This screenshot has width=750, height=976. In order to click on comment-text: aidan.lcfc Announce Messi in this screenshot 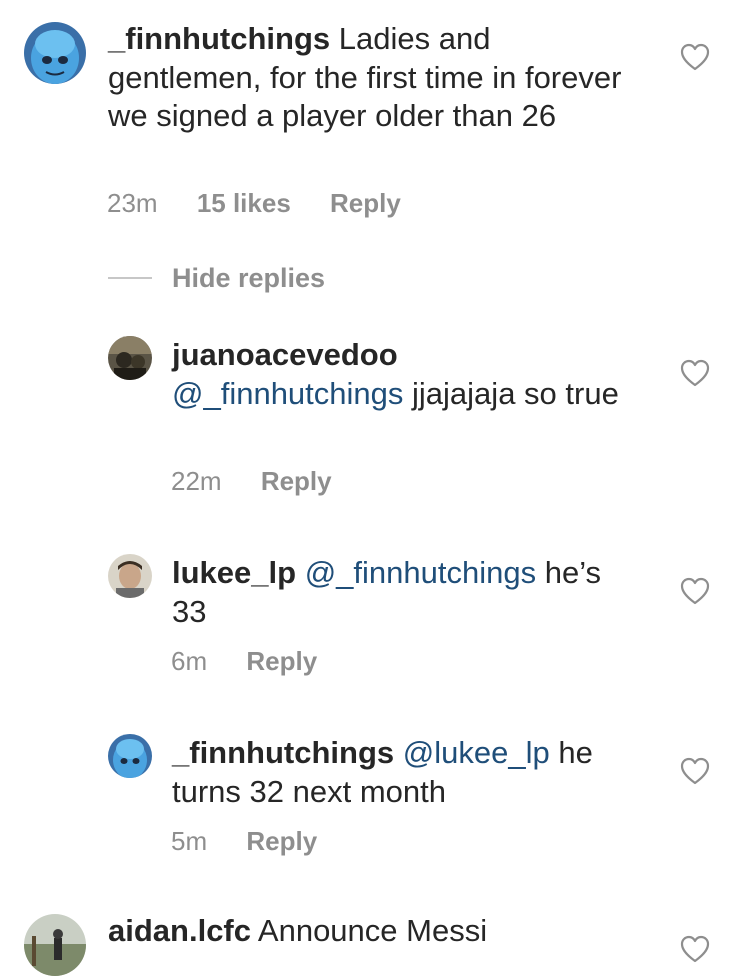, I will do `click(378, 931)`.